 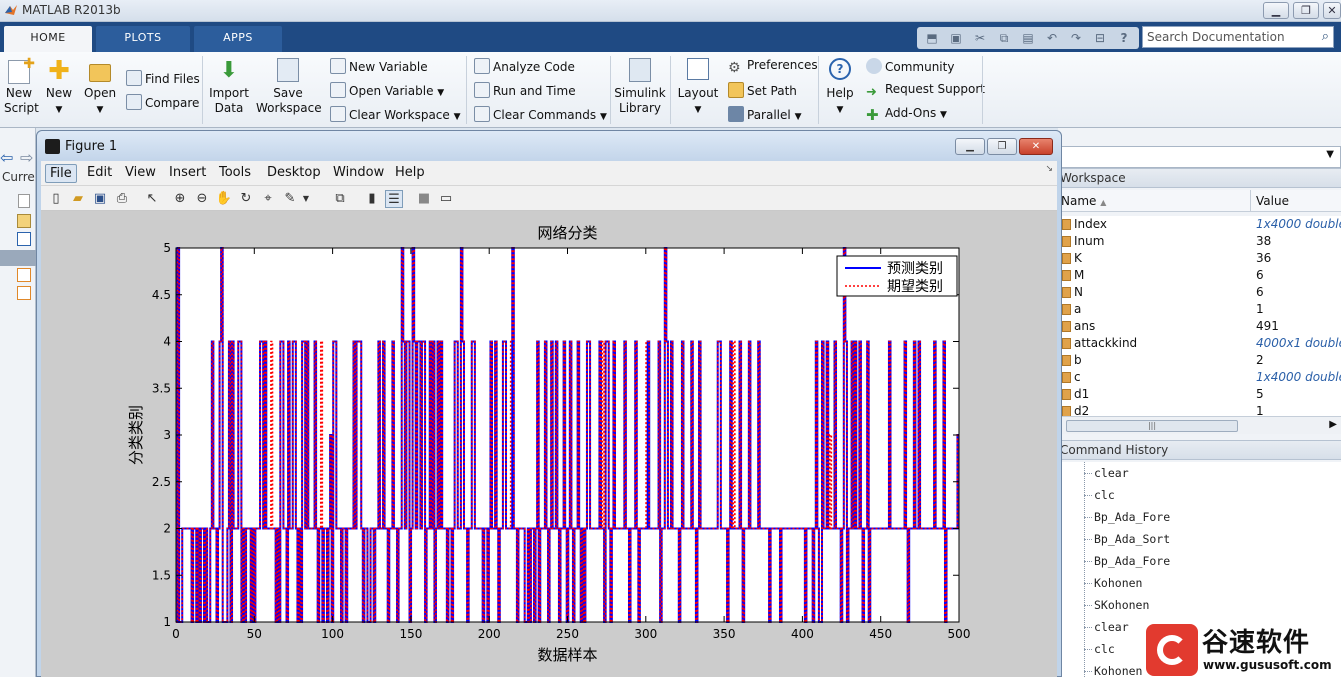 What do you see at coordinates (1199, 275) in the screenshot?
I see `workspace-row: M6` at bounding box center [1199, 275].